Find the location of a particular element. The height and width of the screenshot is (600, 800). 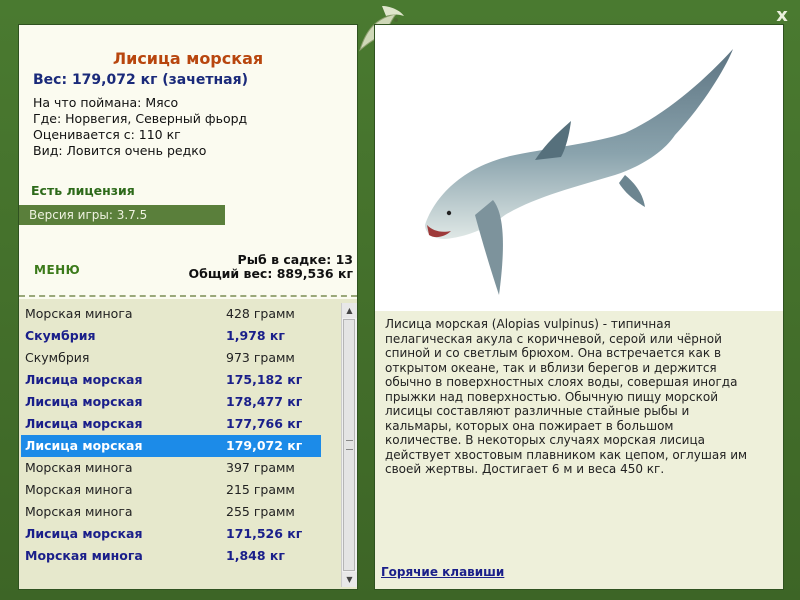

catch-weight: 179,072 кг is located at coordinates (264, 445).